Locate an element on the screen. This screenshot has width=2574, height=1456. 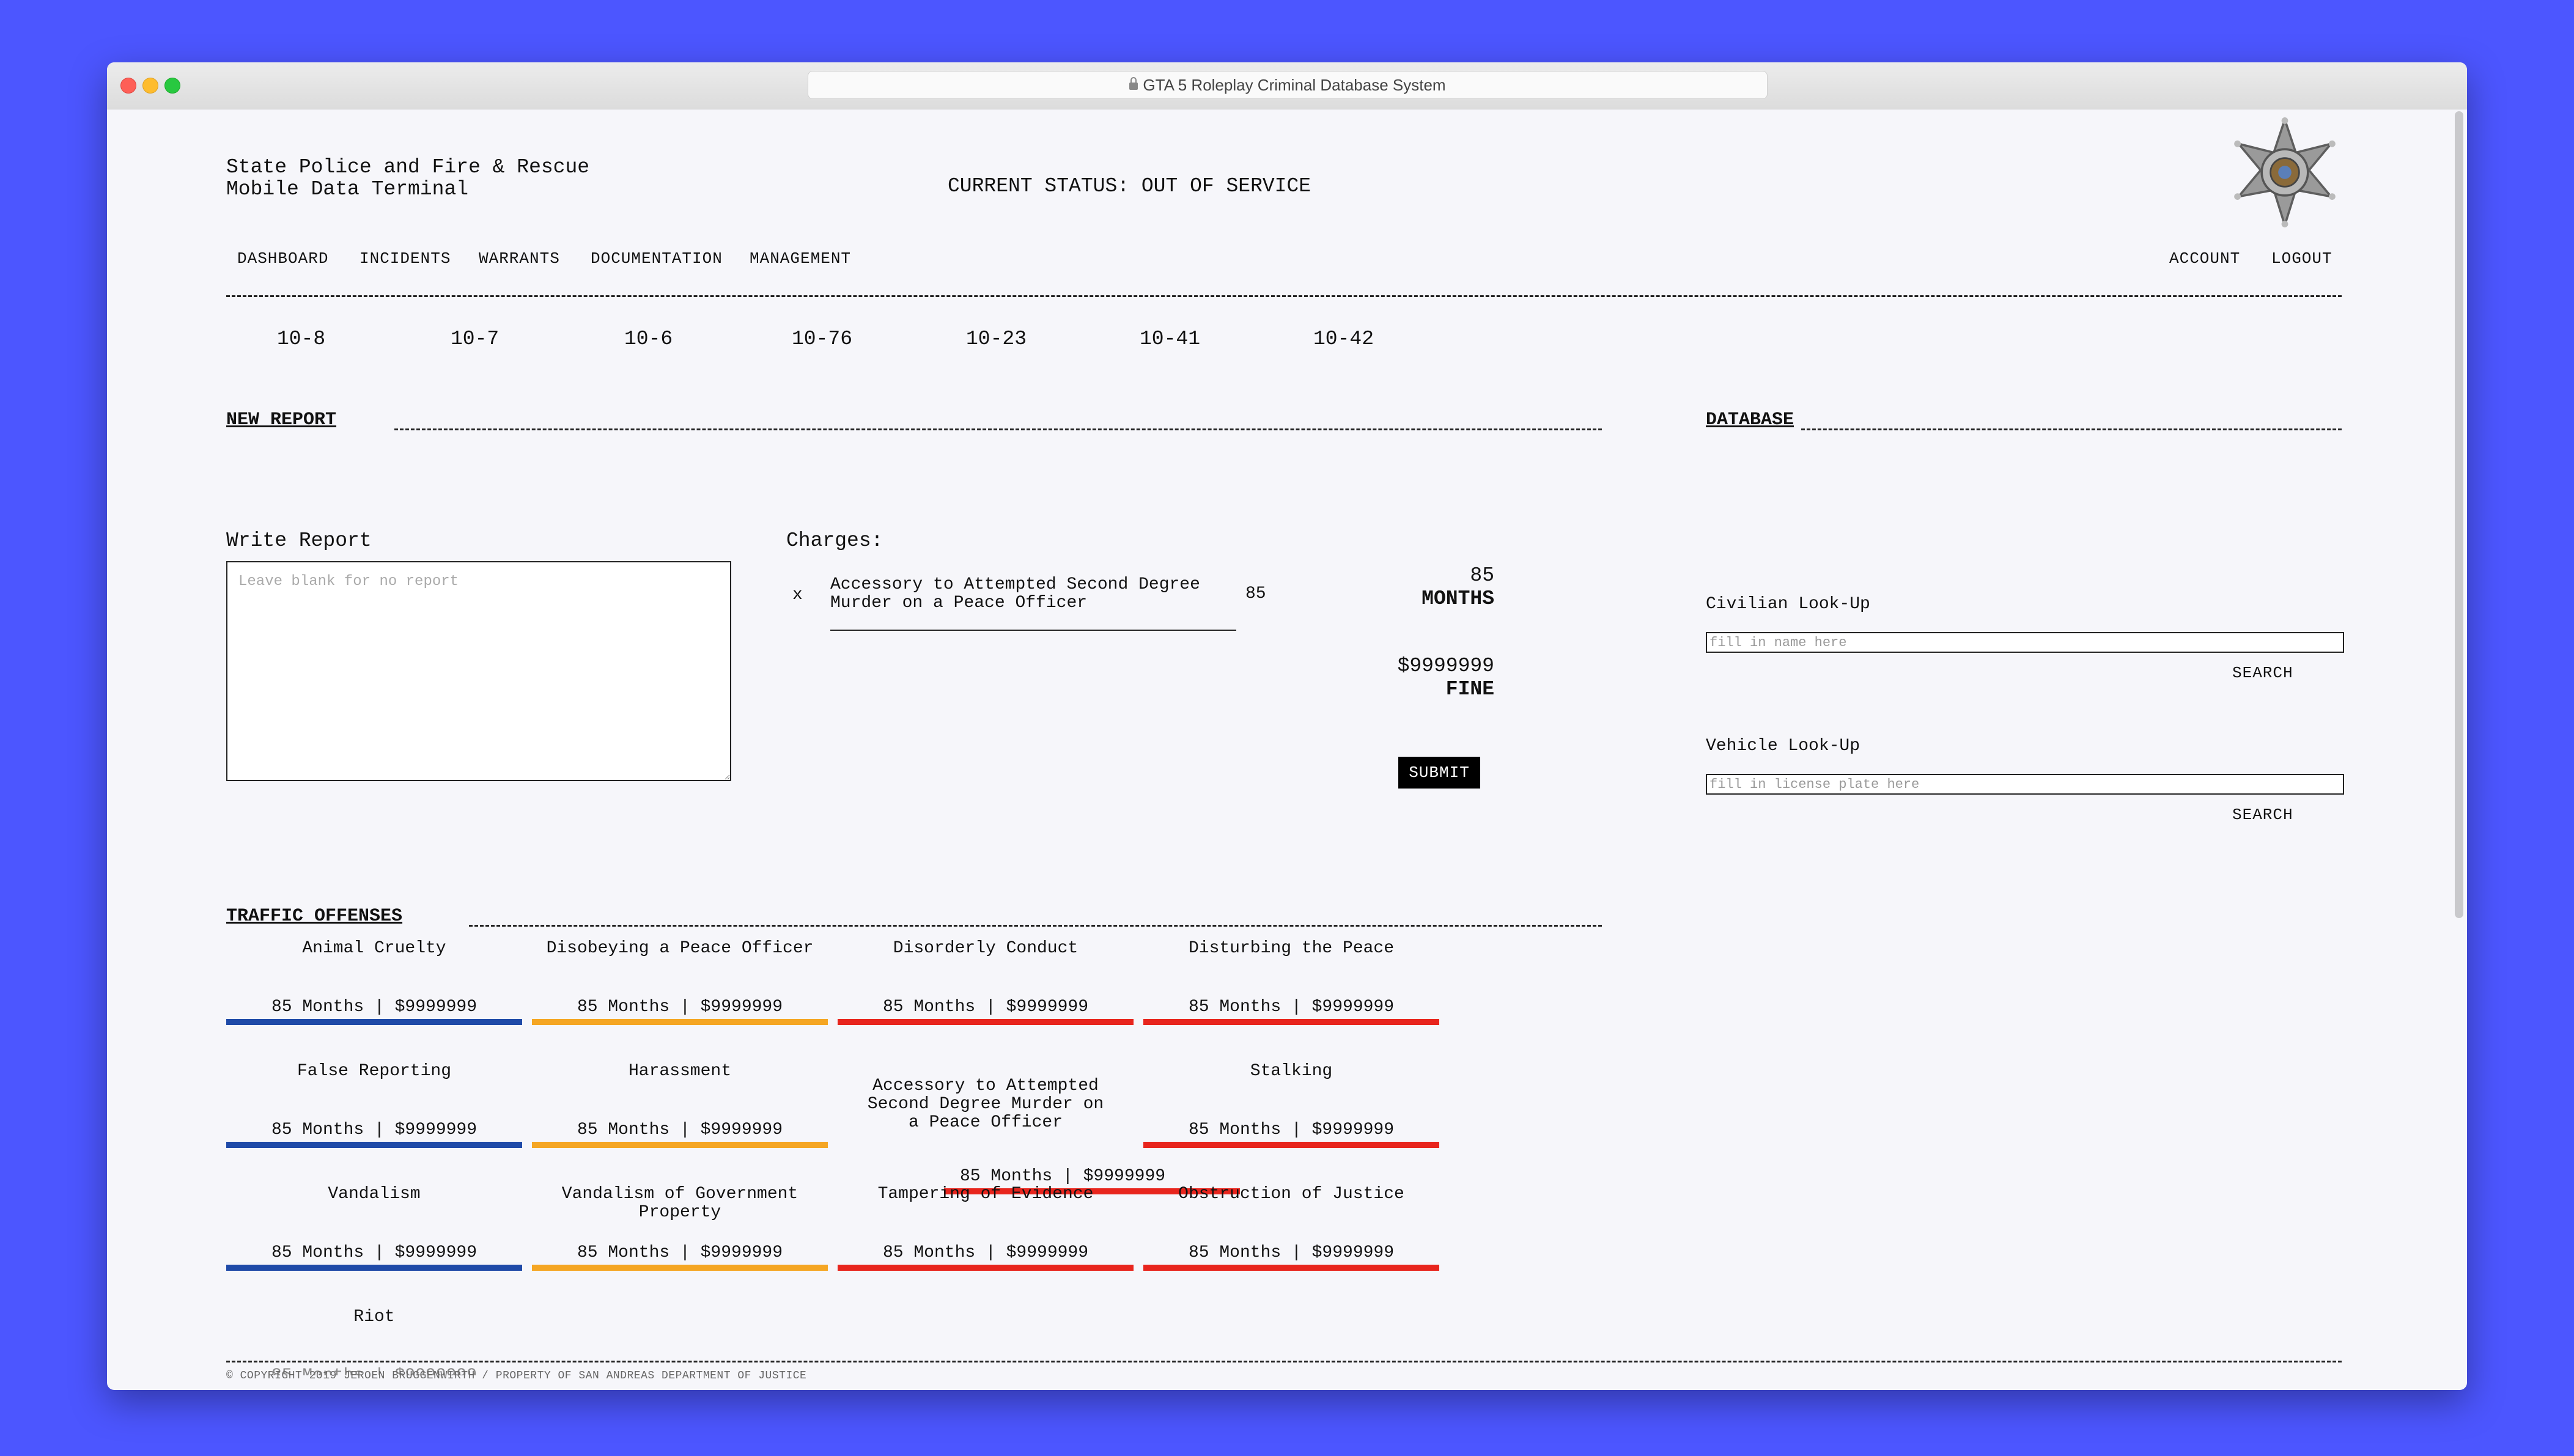
offense-name: Disobeying a Peace Officer is located at coordinates (680, 948).